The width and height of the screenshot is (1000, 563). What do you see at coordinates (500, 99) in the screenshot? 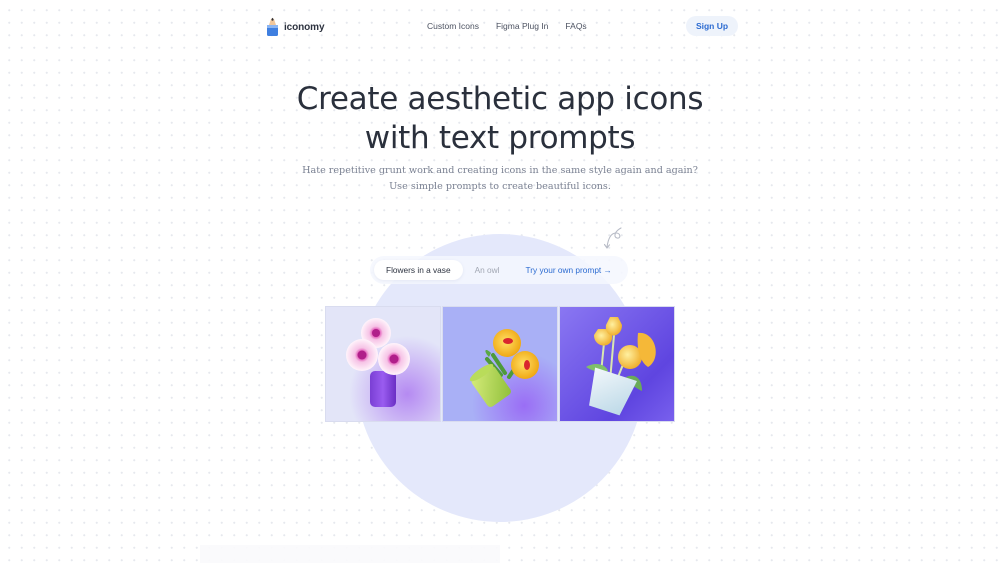
I see `hero-title-line1: Create aesthetic app icons` at bounding box center [500, 99].